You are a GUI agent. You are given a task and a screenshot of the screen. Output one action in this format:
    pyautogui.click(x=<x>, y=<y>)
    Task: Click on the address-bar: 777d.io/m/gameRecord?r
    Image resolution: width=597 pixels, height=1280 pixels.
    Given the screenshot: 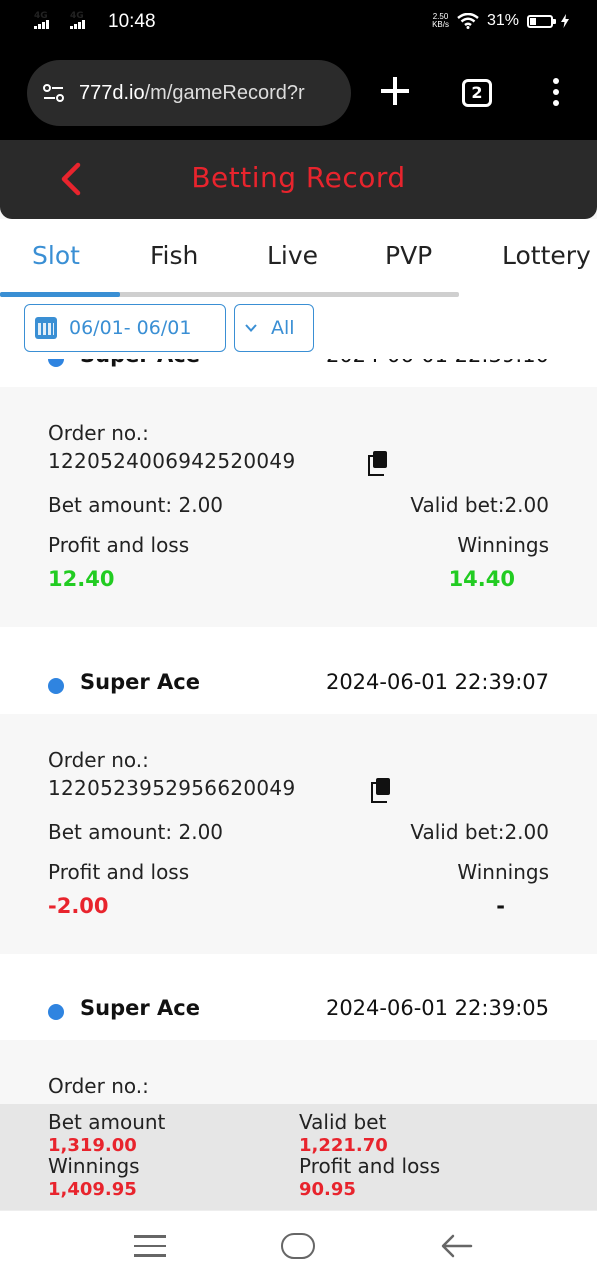 What is the action you would take?
    pyautogui.click(x=189, y=93)
    